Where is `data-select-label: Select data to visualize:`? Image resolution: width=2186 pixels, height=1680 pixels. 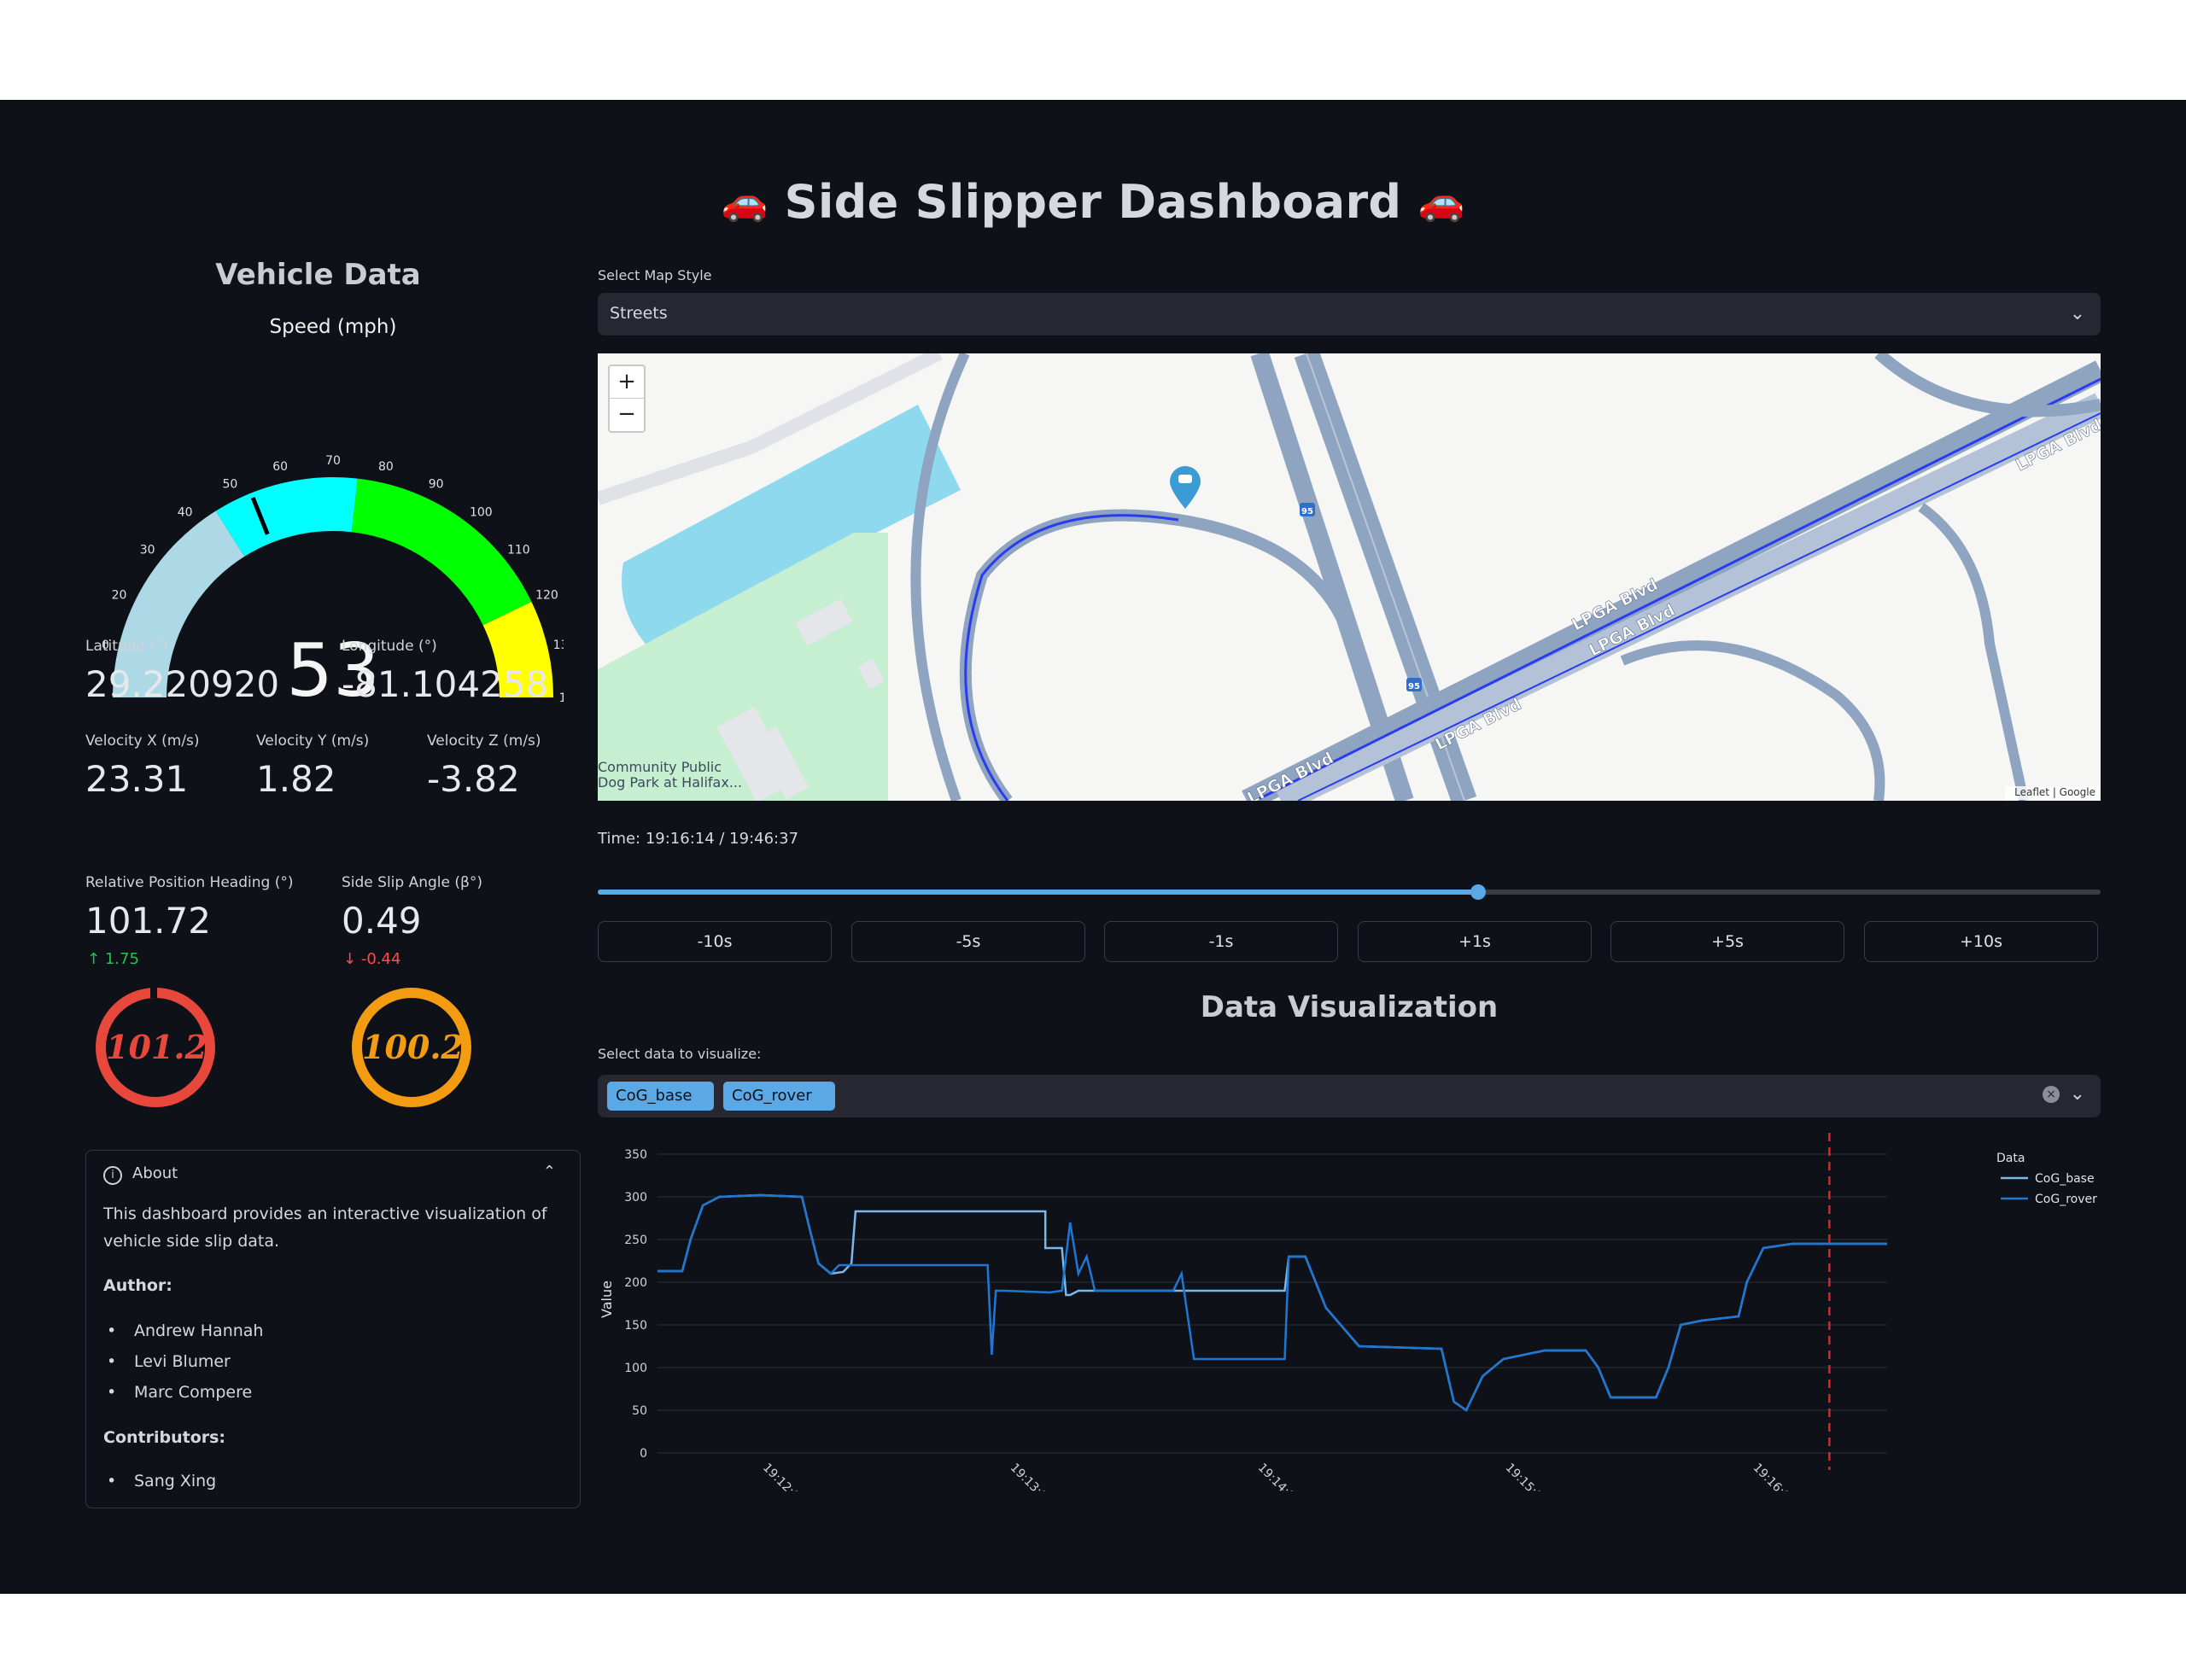 data-select-label: Select data to visualize: is located at coordinates (680, 1054).